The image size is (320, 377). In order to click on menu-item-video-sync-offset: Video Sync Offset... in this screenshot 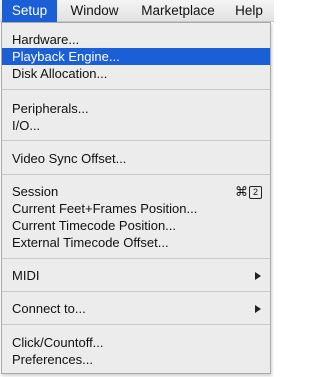, I will do `click(136, 158)`.